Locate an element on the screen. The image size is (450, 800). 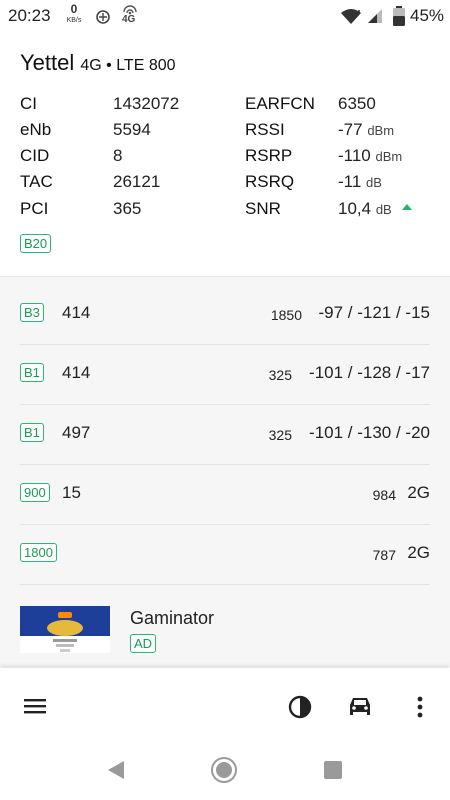
band-badge: B3 is located at coordinates (32, 312).